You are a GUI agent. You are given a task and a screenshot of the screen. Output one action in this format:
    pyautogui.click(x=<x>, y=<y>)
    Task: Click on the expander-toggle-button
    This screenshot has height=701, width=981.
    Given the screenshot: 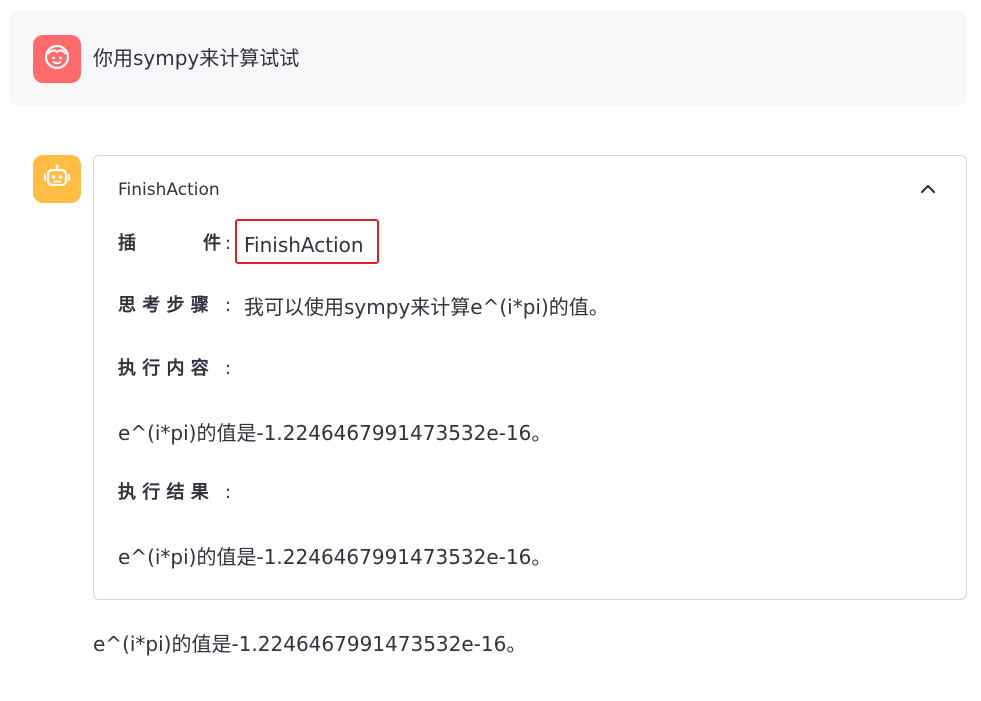 What is the action you would take?
    pyautogui.click(x=928, y=191)
    